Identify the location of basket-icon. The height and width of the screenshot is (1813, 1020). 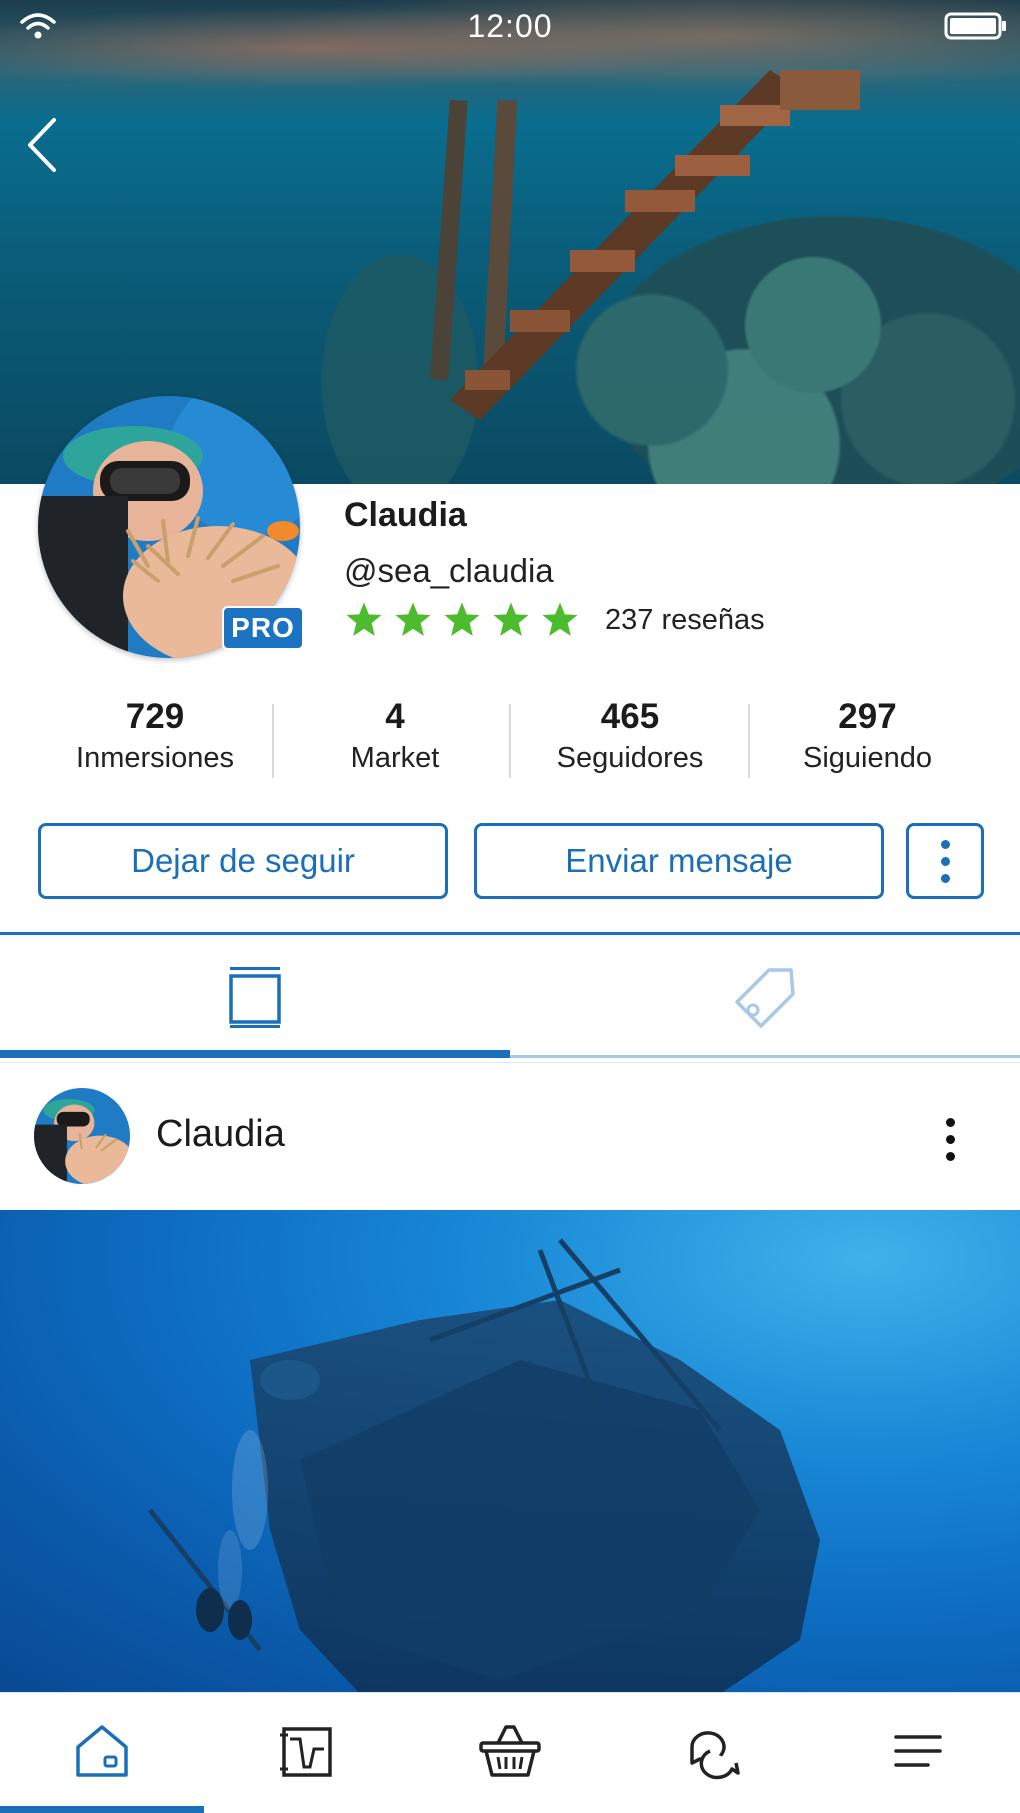
(510, 1751).